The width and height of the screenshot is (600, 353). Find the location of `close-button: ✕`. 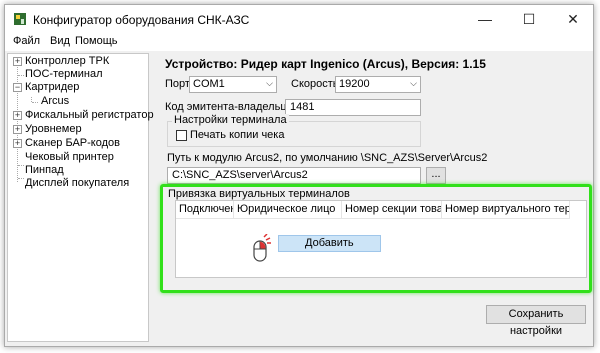

close-button: ✕ is located at coordinates (573, 19).